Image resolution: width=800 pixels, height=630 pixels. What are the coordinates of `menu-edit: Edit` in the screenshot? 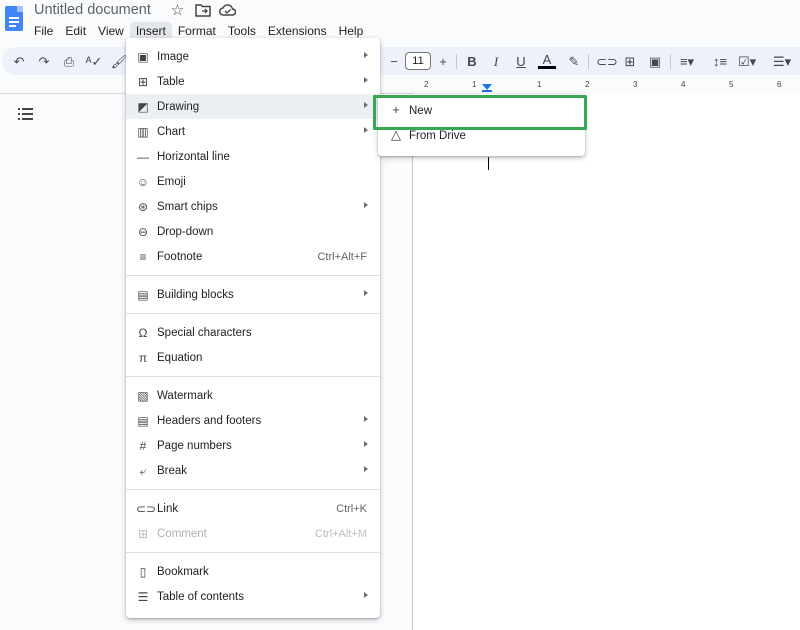 It's located at (75, 31).